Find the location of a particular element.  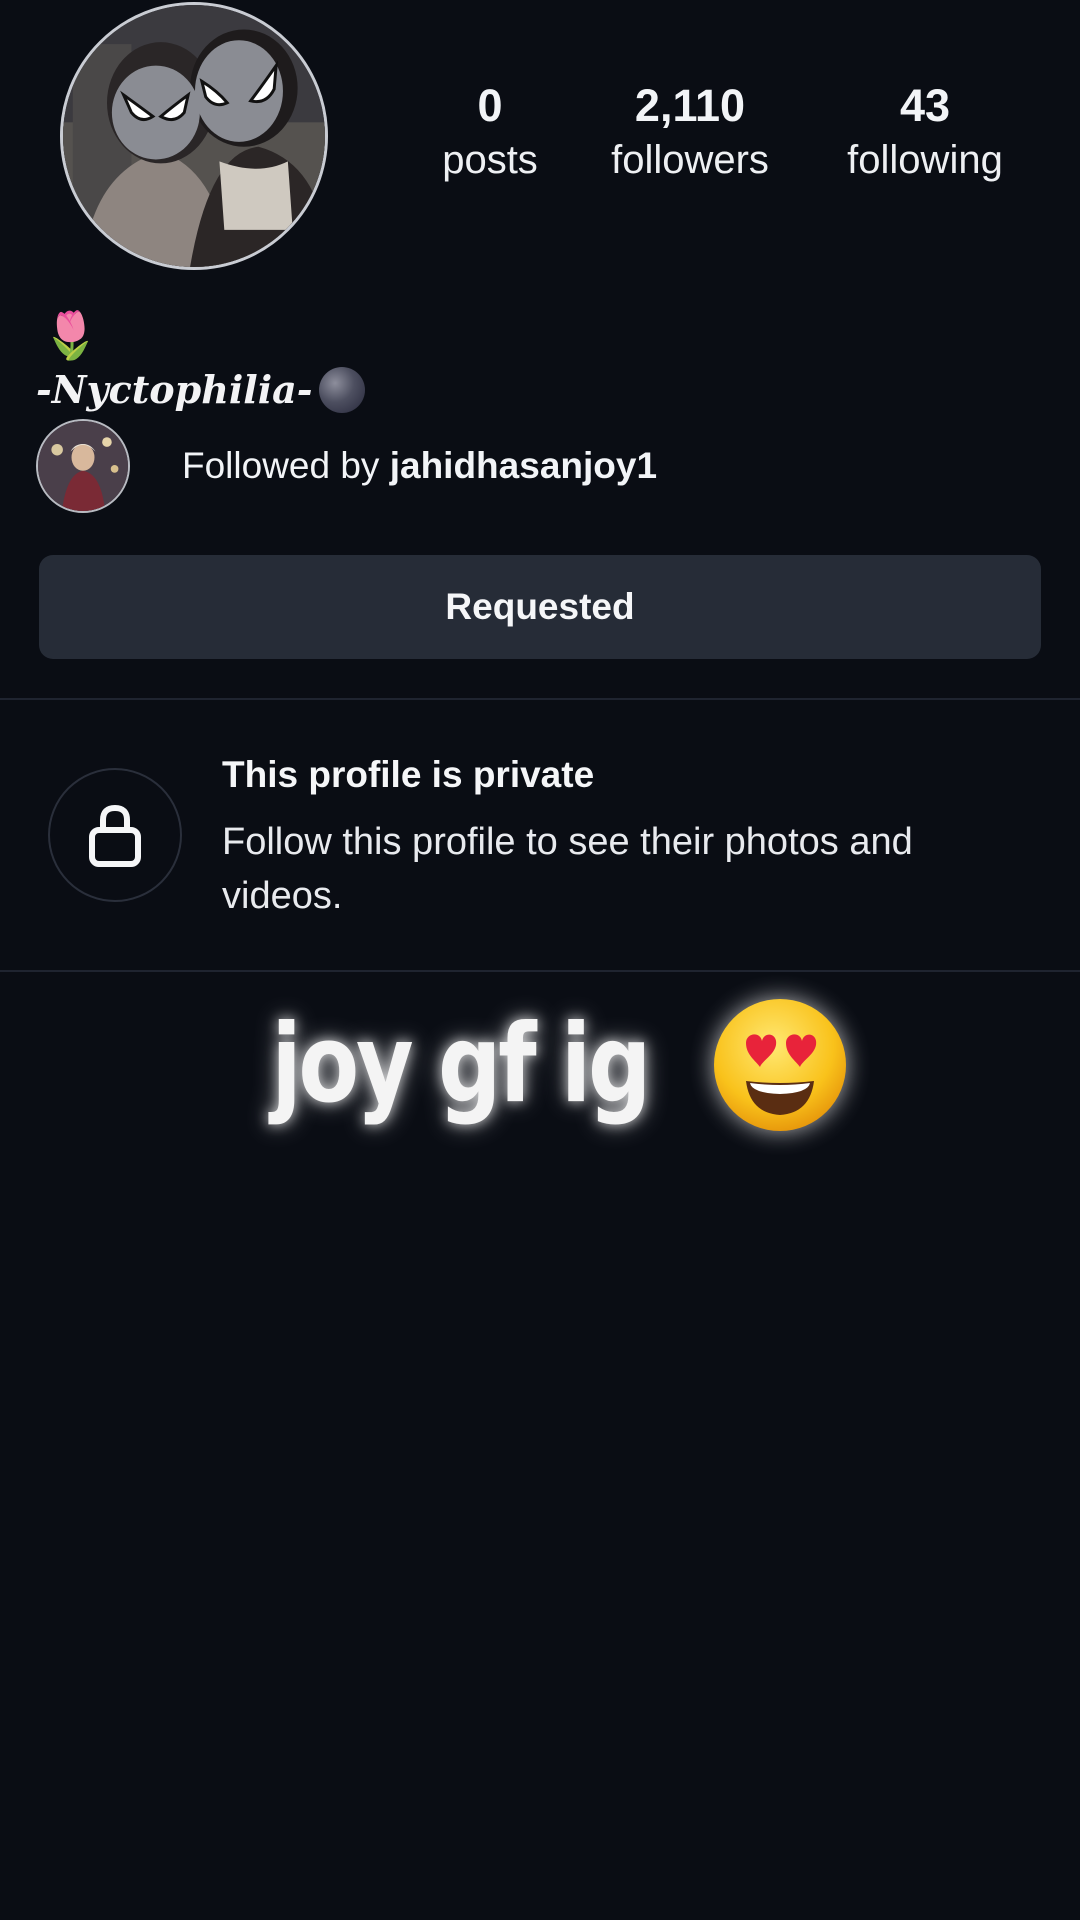

mutual-follower-avatar is located at coordinates (83, 466).